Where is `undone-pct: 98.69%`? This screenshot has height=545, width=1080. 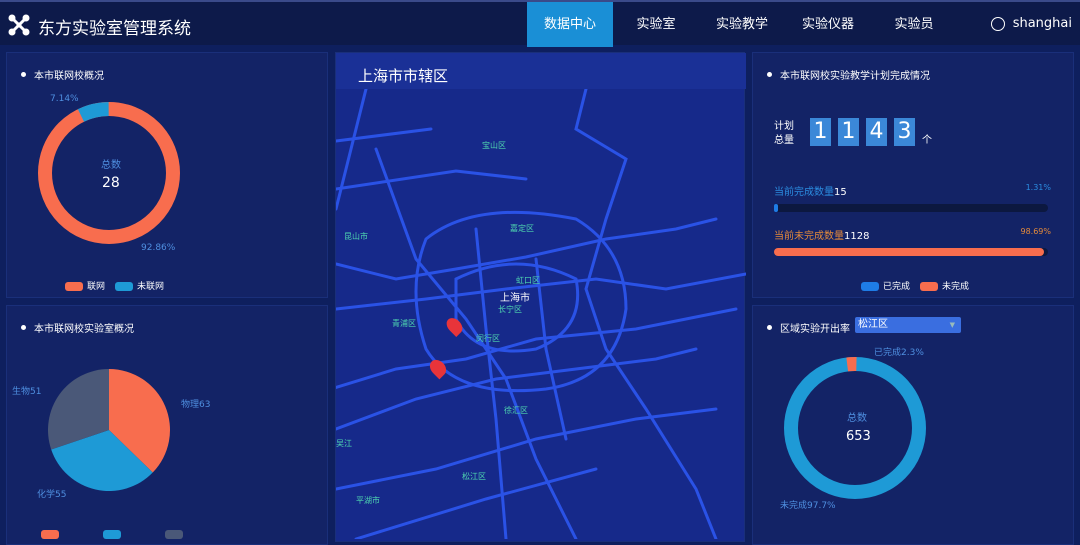 undone-pct: 98.69% is located at coordinates (1035, 231).